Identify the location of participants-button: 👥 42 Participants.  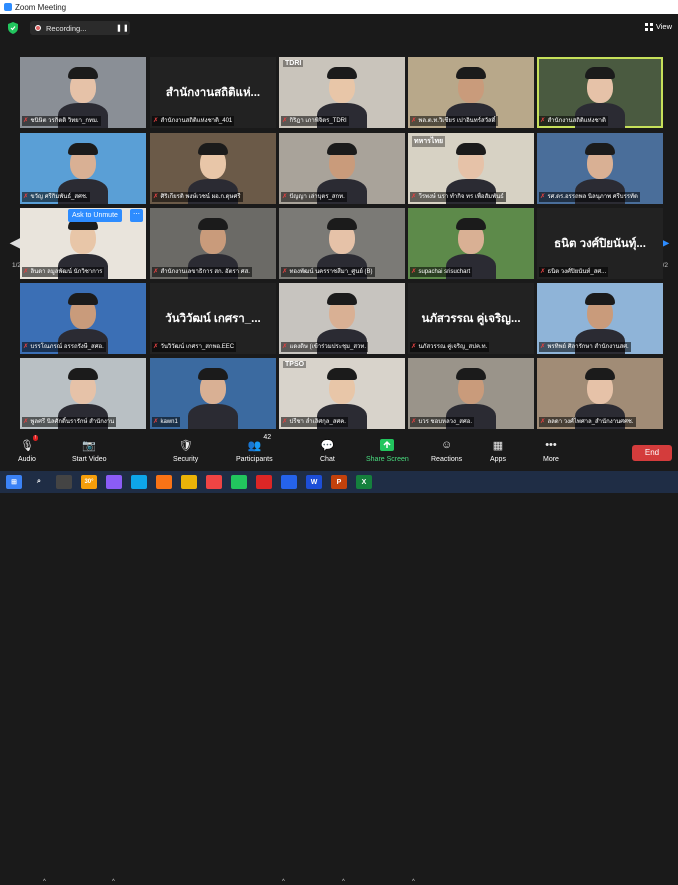
(254, 448).